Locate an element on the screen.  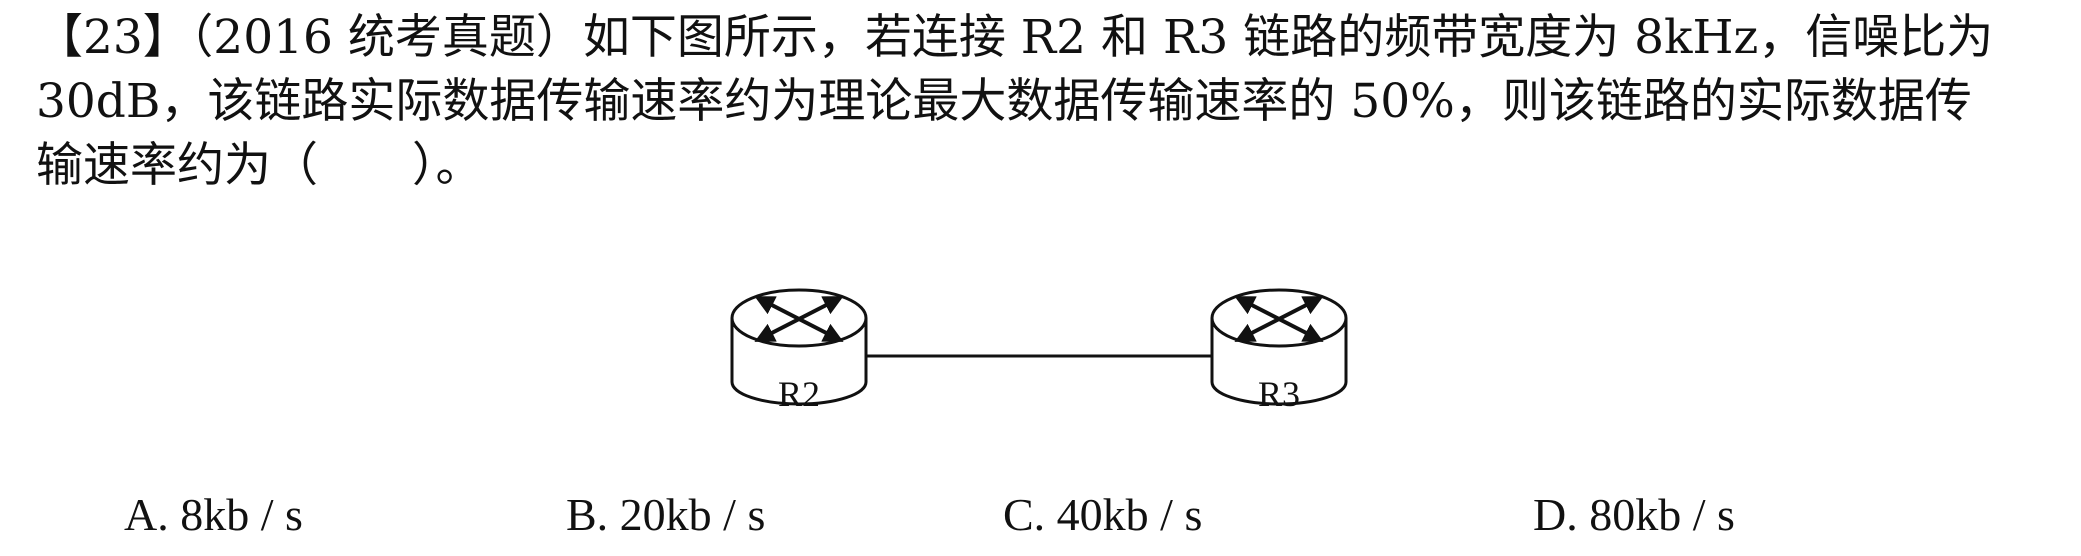
router-r3-icon: R3 is located at coordinates (1279, 351).